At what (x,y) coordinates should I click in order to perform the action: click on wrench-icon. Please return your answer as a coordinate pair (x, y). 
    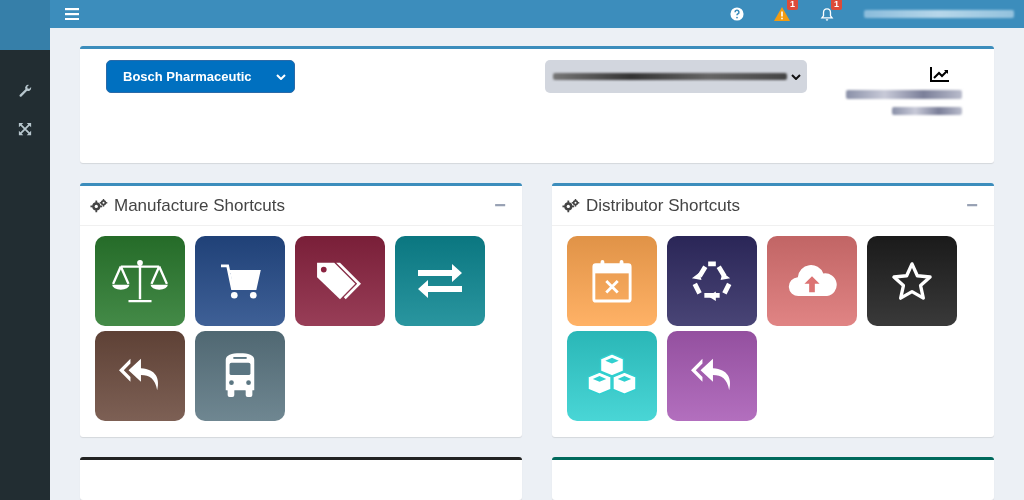
    Looking at the image, I should click on (25, 91).